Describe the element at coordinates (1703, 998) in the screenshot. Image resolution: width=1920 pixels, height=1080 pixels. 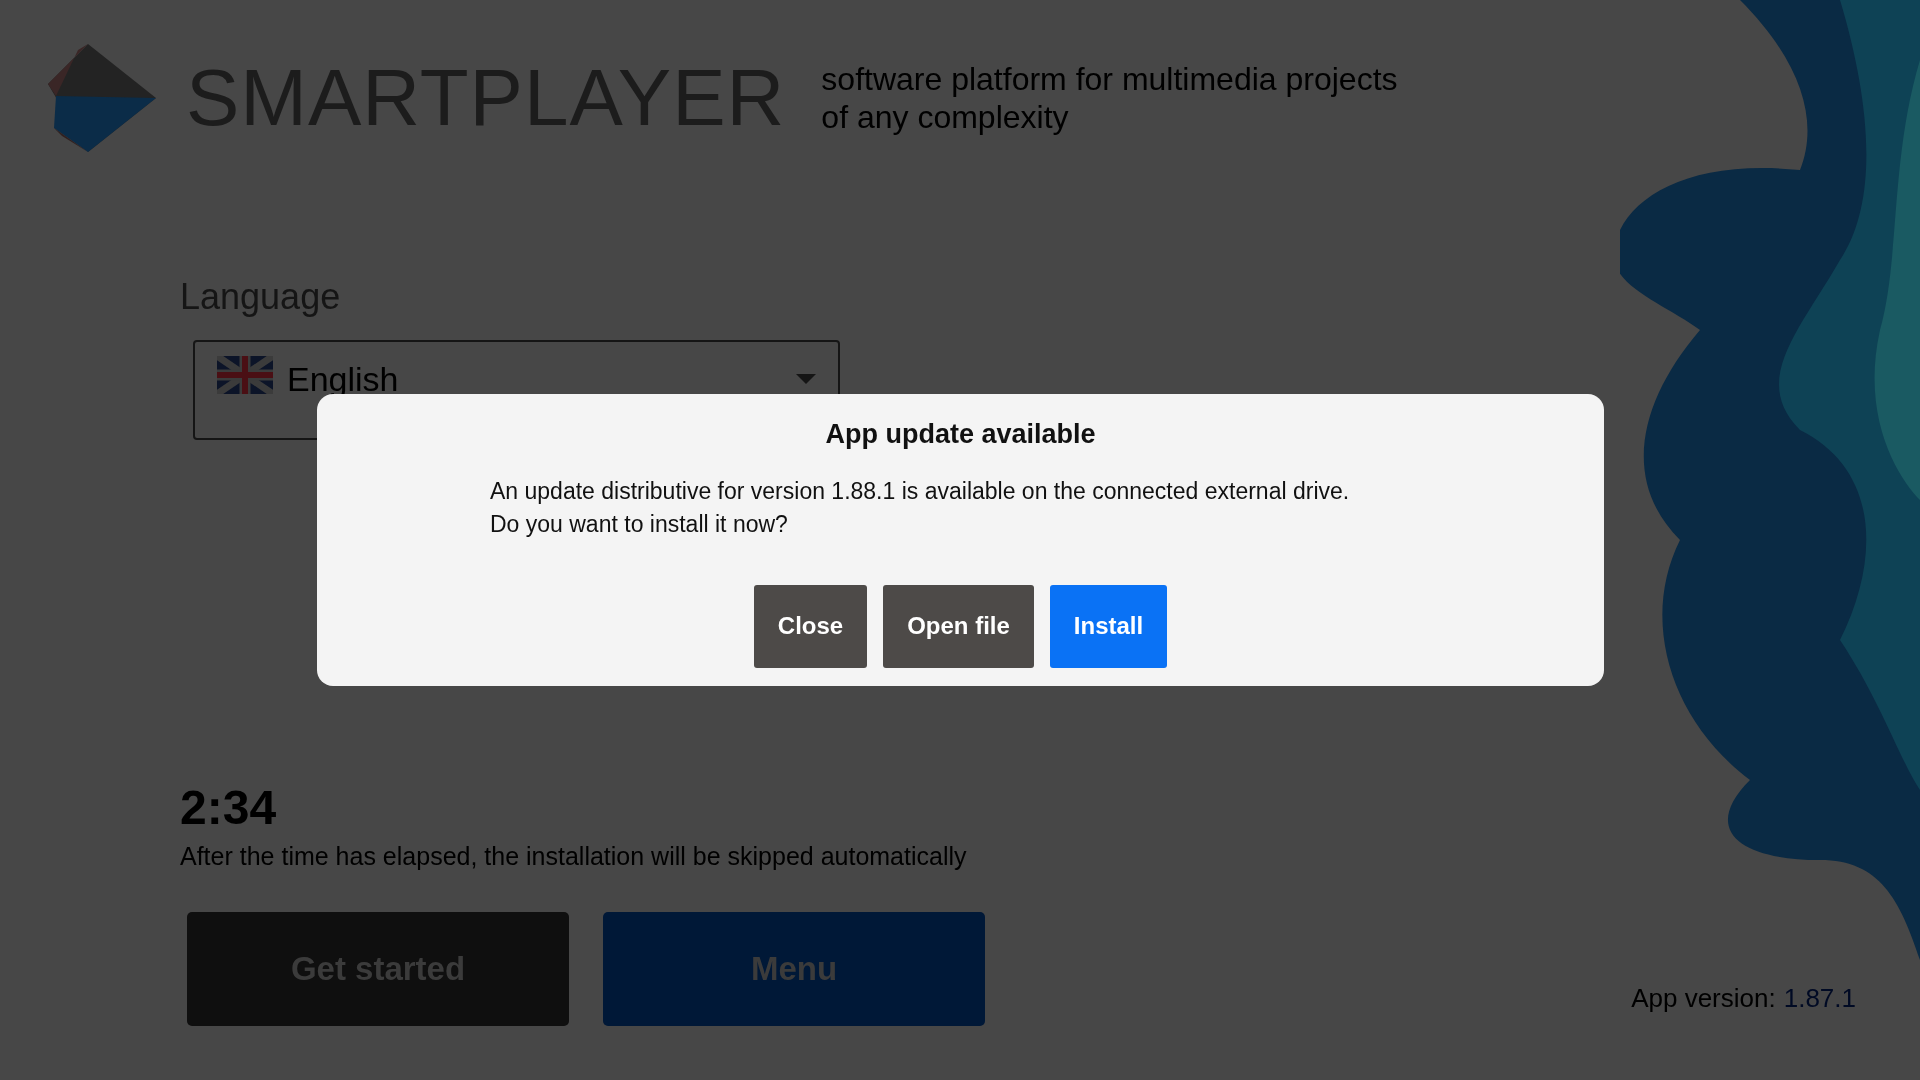
I see `app-version-label: App version:` at that location.